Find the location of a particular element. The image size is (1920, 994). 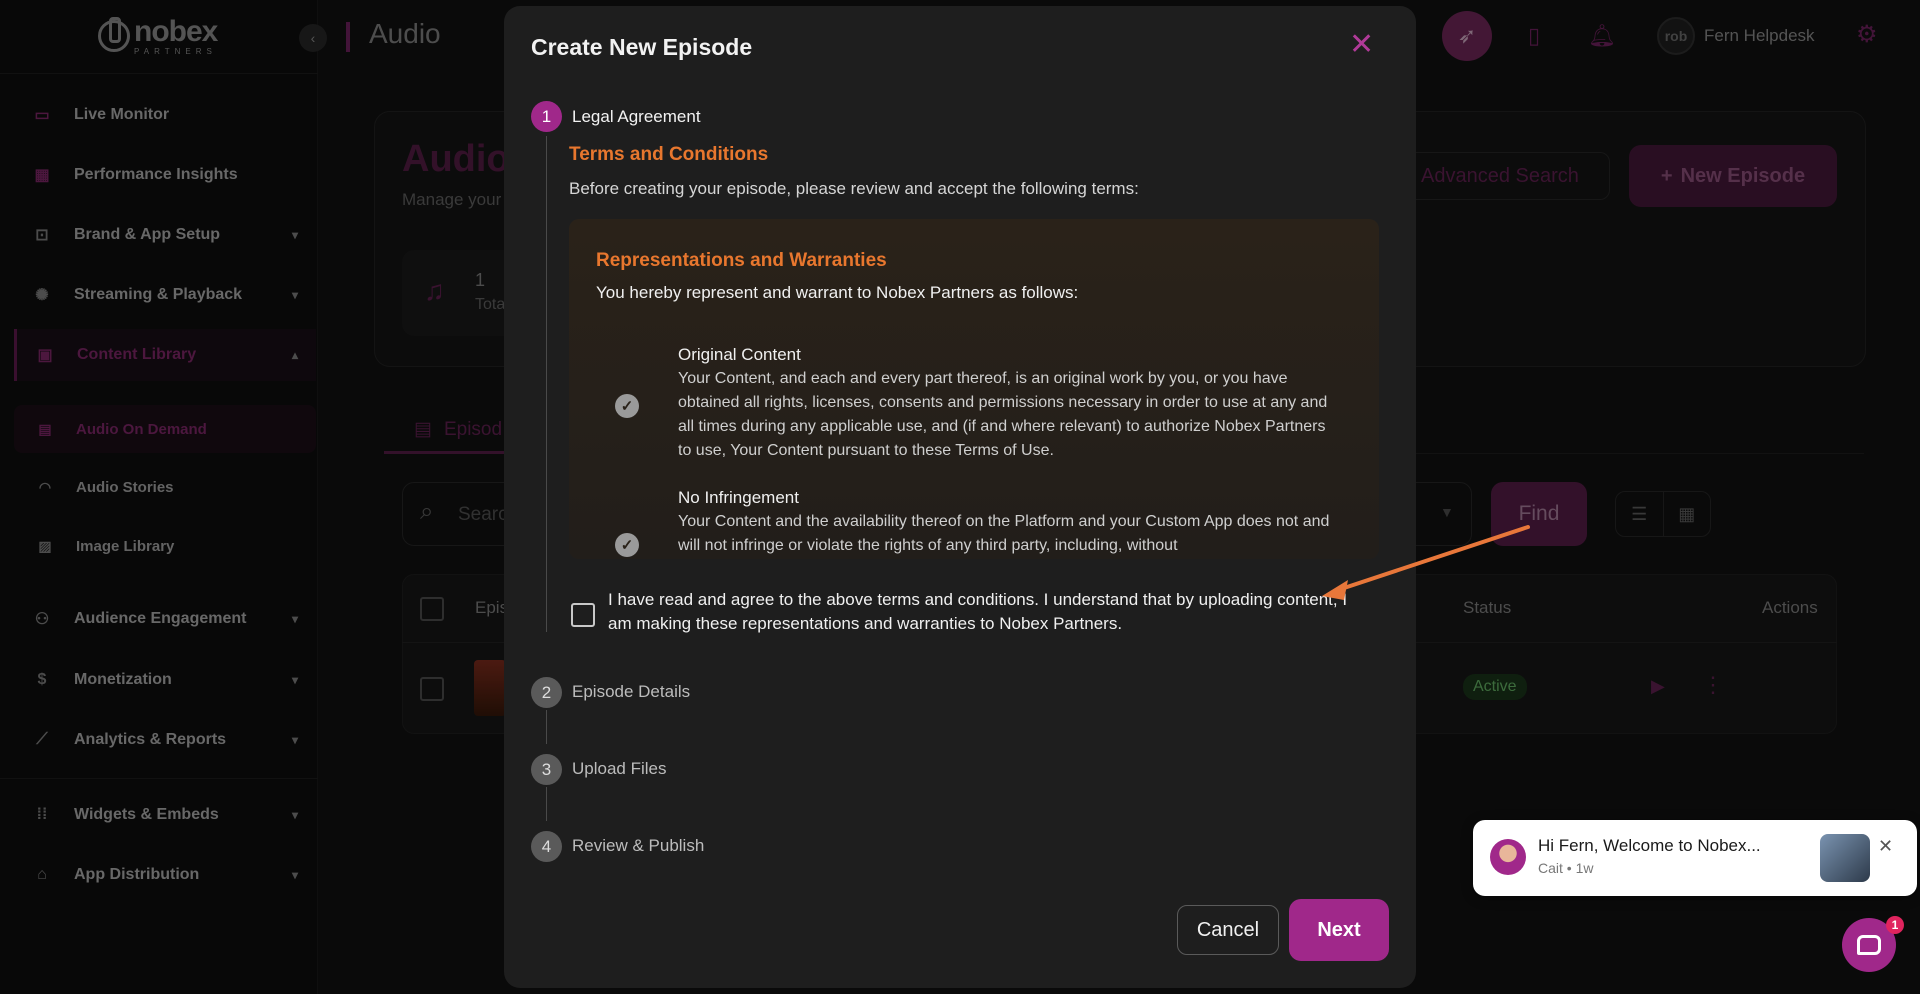

step-3-indicator: 3 is located at coordinates (546, 769).